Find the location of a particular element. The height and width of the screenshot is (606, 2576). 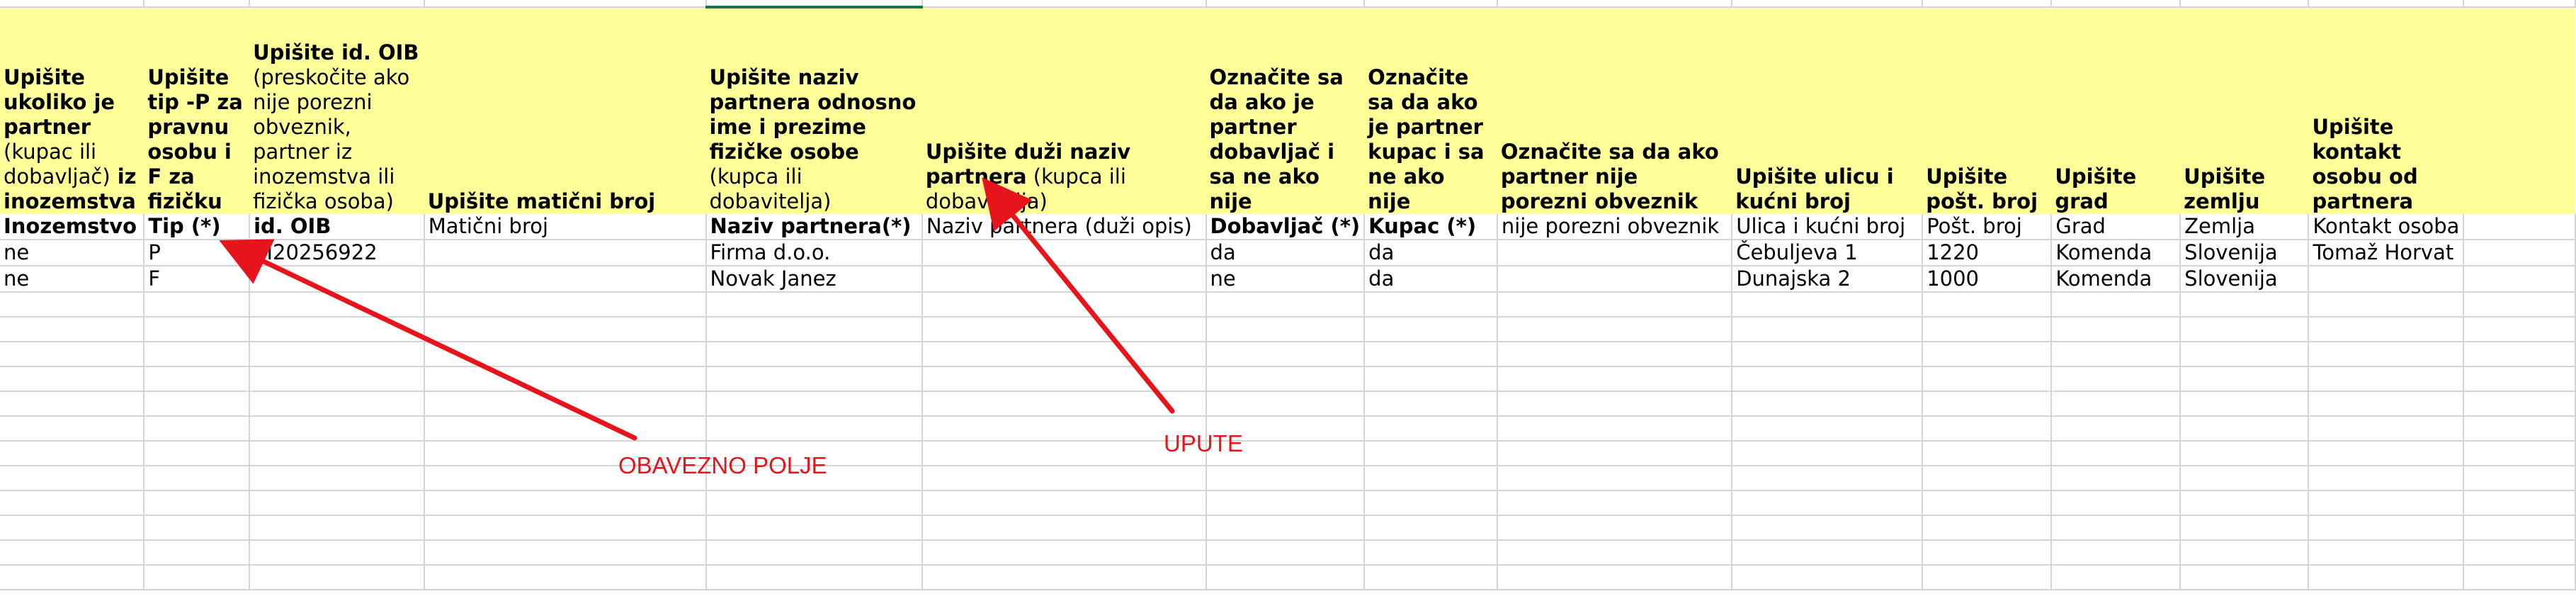

data-cell: Novak Janez is located at coordinates (814, 279).